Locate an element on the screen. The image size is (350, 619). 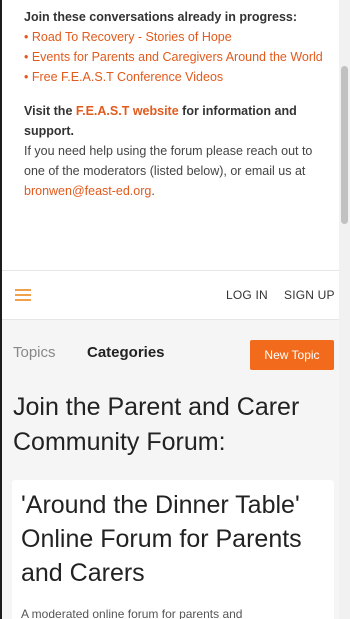
feast-website-link: F.E.A.S.T website is located at coordinates (127, 111).